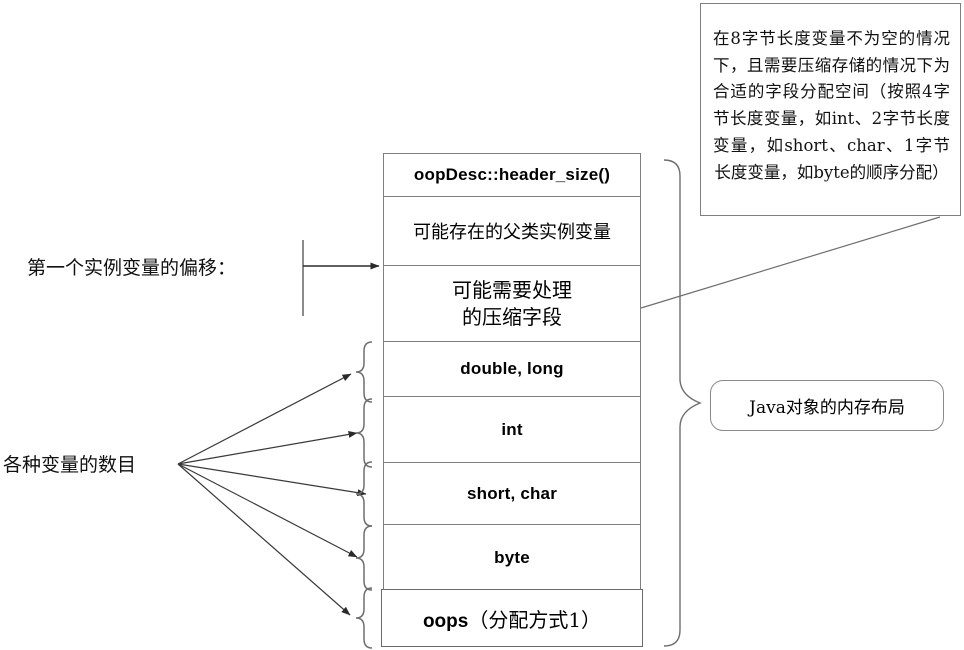 This screenshot has height=650, width=964. I want to click on fan-arrow-double-long, so click(264, 419).